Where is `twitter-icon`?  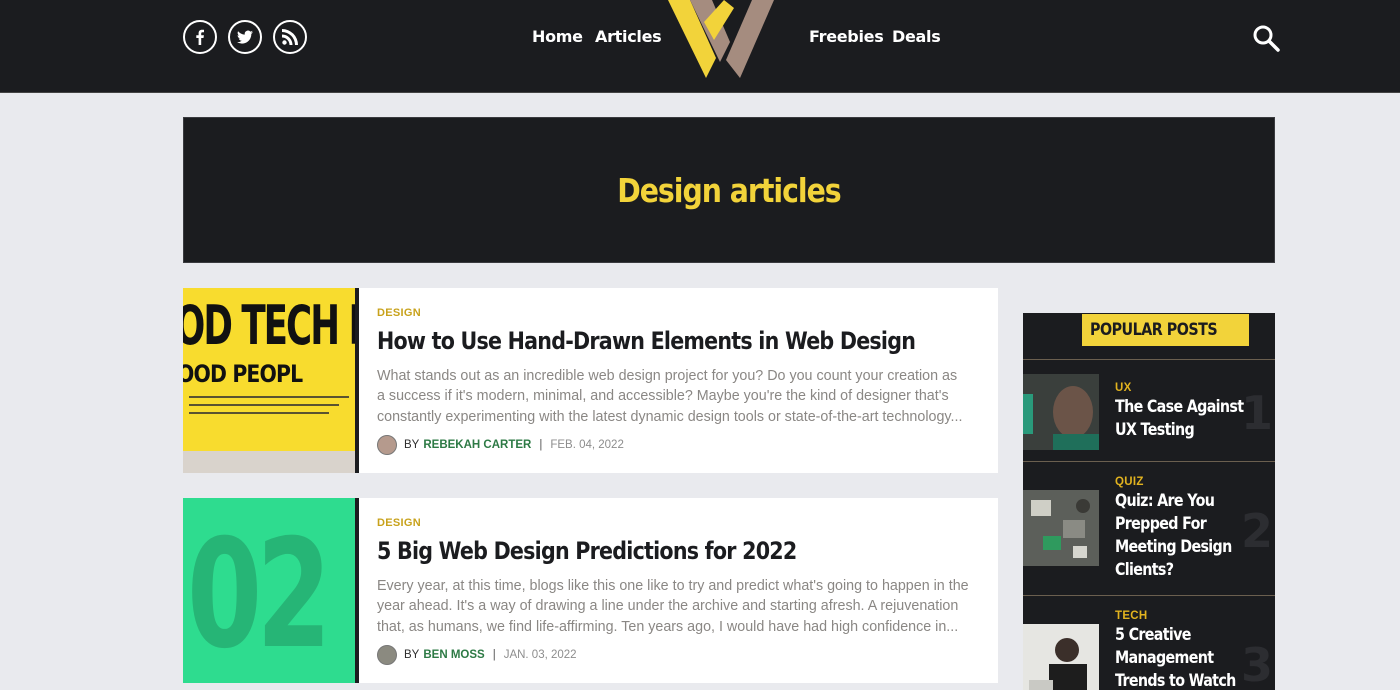 twitter-icon is located at coordinates (245, 37).